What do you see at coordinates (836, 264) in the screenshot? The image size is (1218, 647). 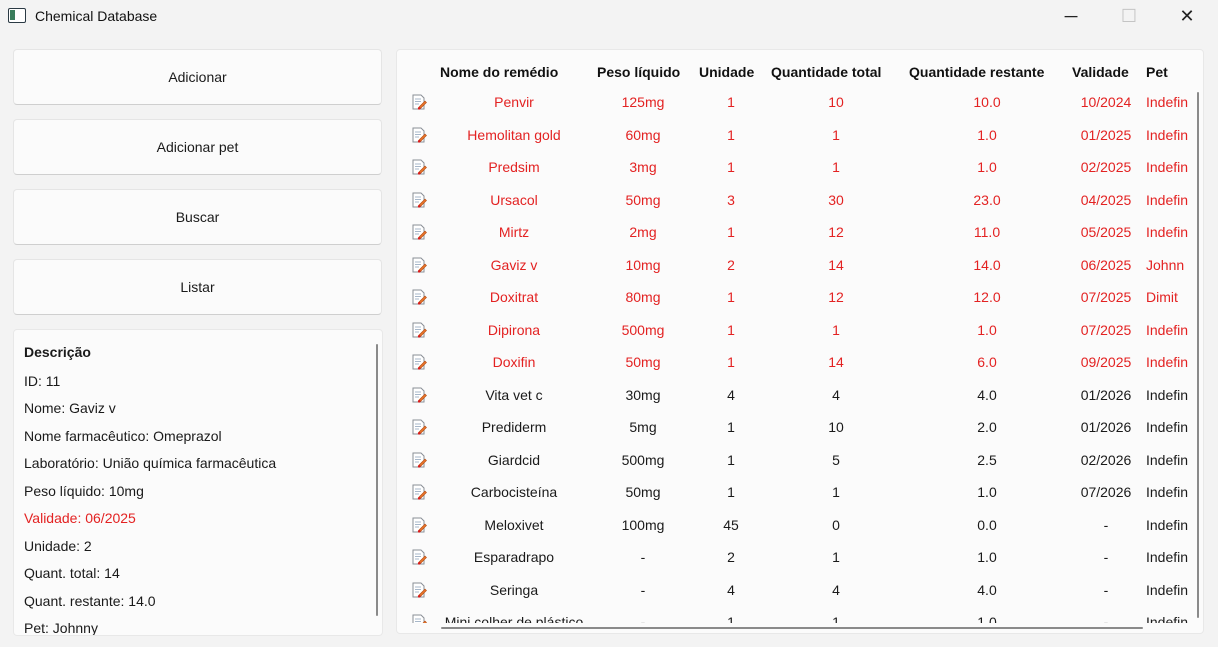 I see `cell-total-qty: 14` at bounding box center [836, 264].